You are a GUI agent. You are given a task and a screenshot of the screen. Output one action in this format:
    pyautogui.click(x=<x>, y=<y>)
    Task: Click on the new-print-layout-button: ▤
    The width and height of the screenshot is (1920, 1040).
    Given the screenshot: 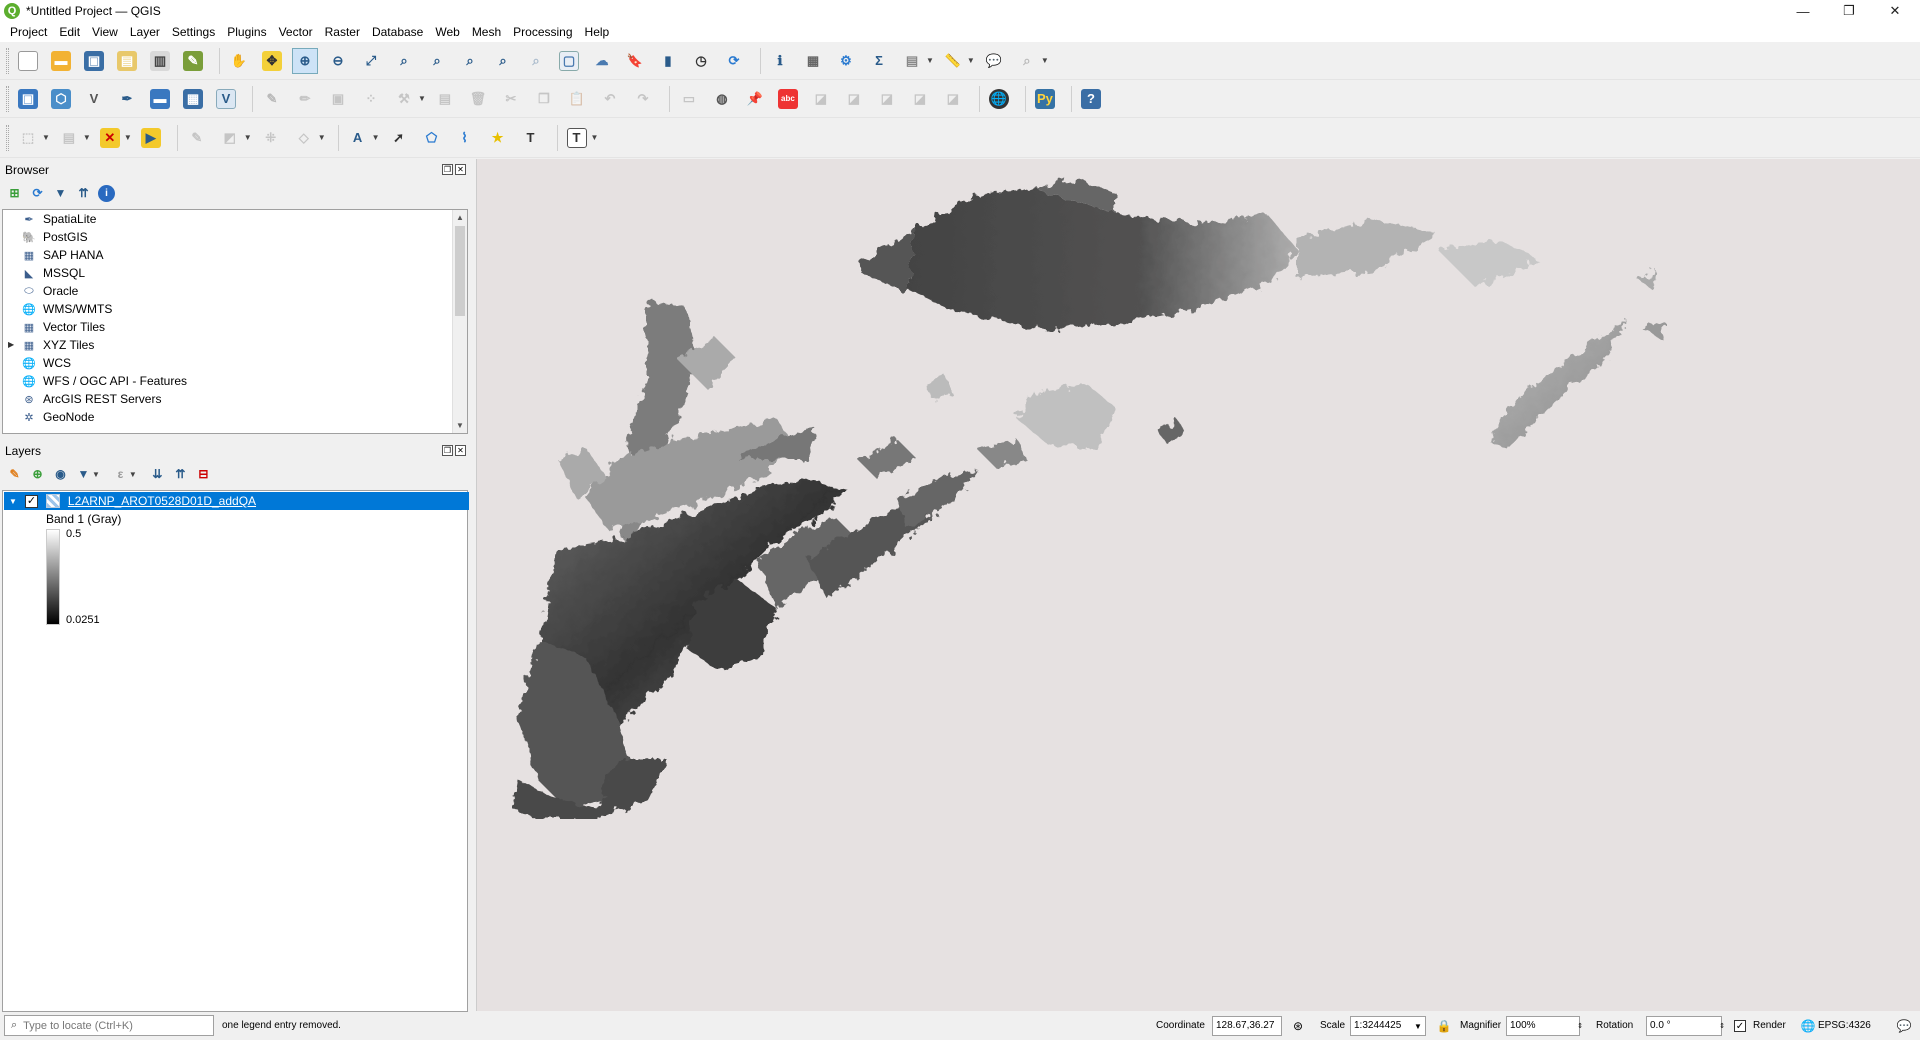 What is the action you would take?
    pyautogui.click(x=127, y=61)
    